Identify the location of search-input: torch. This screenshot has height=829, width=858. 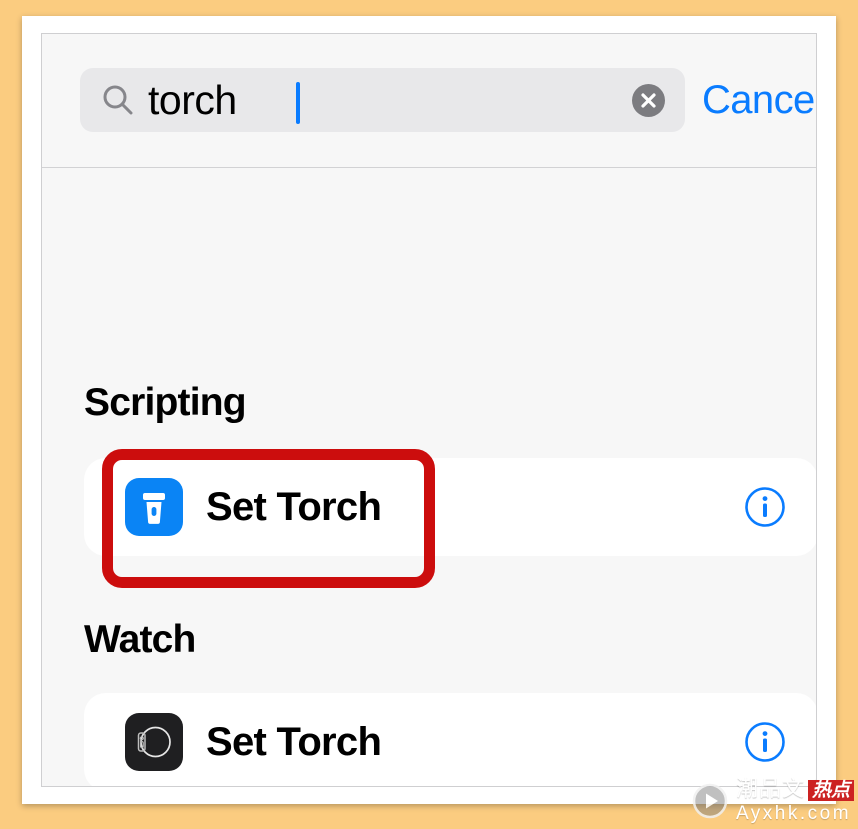
(382, 100).